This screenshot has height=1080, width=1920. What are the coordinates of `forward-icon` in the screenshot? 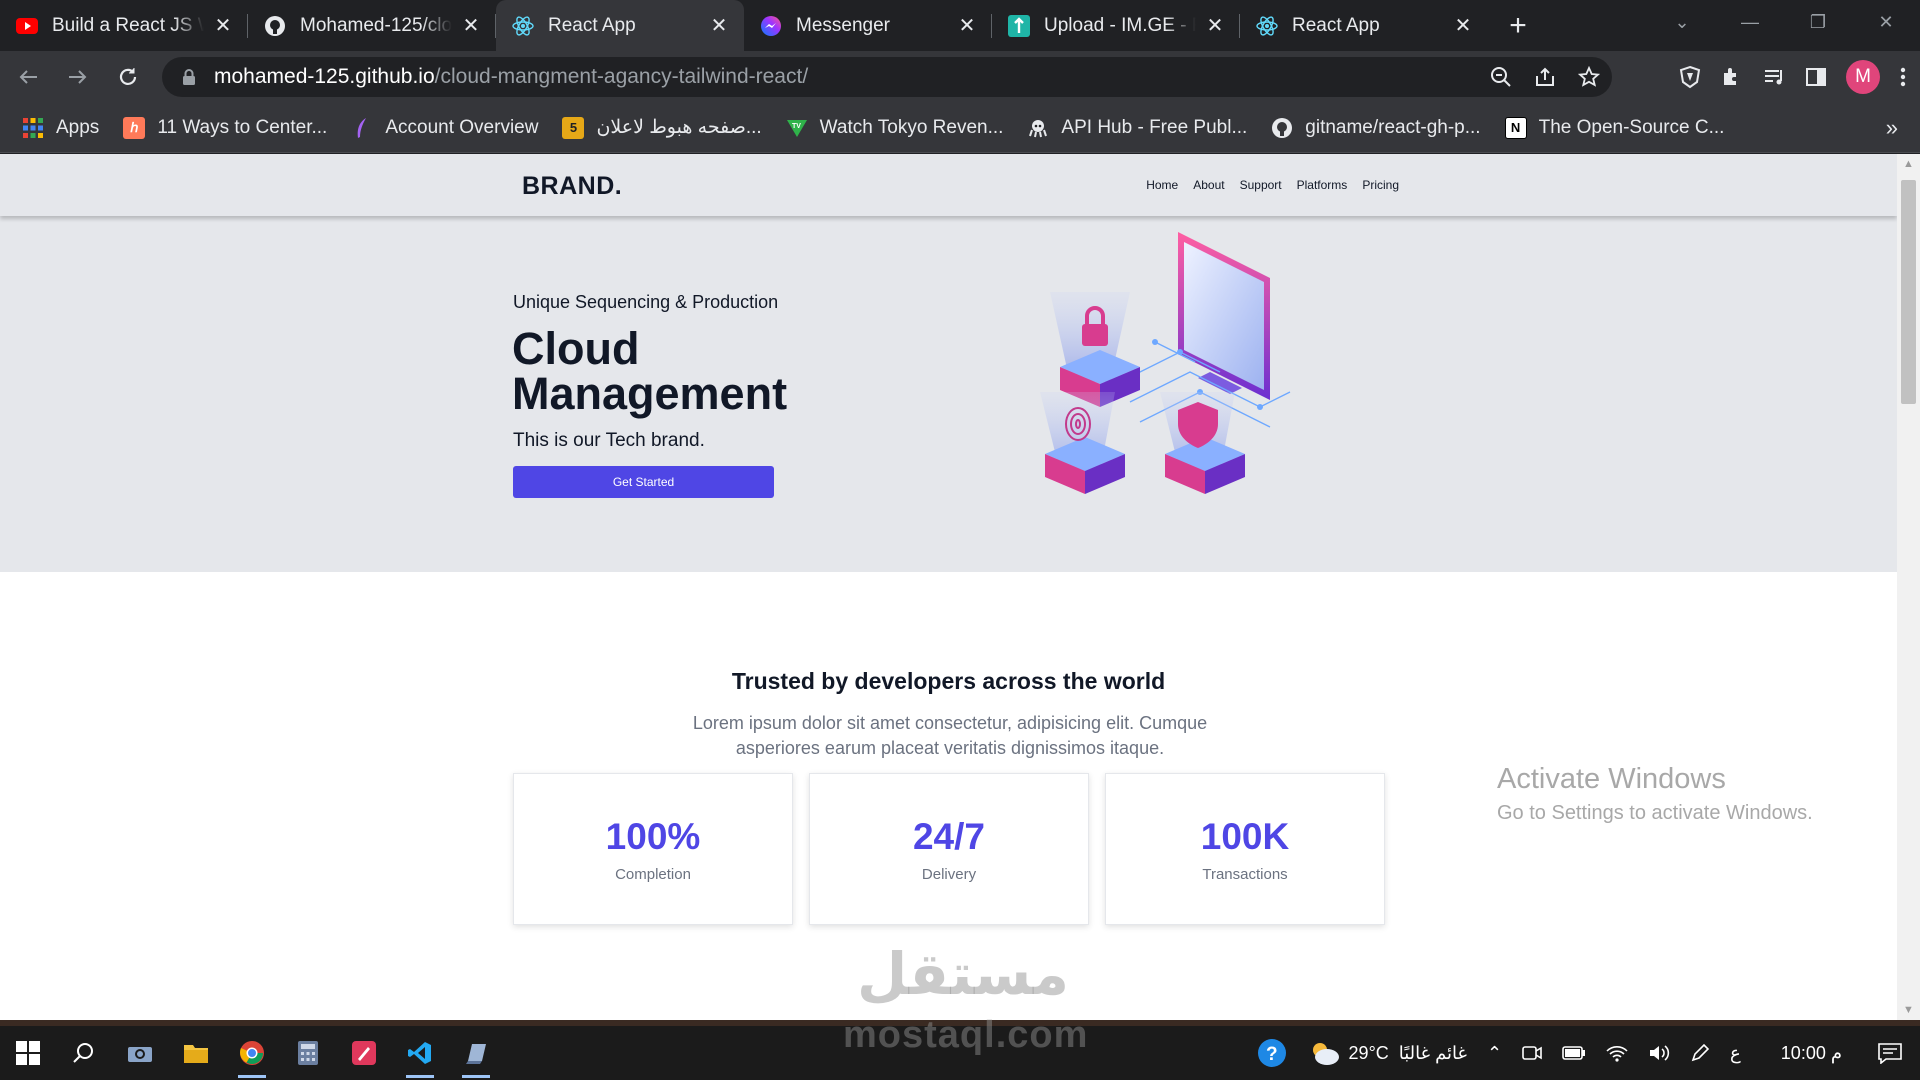 It's located at (78, 77).